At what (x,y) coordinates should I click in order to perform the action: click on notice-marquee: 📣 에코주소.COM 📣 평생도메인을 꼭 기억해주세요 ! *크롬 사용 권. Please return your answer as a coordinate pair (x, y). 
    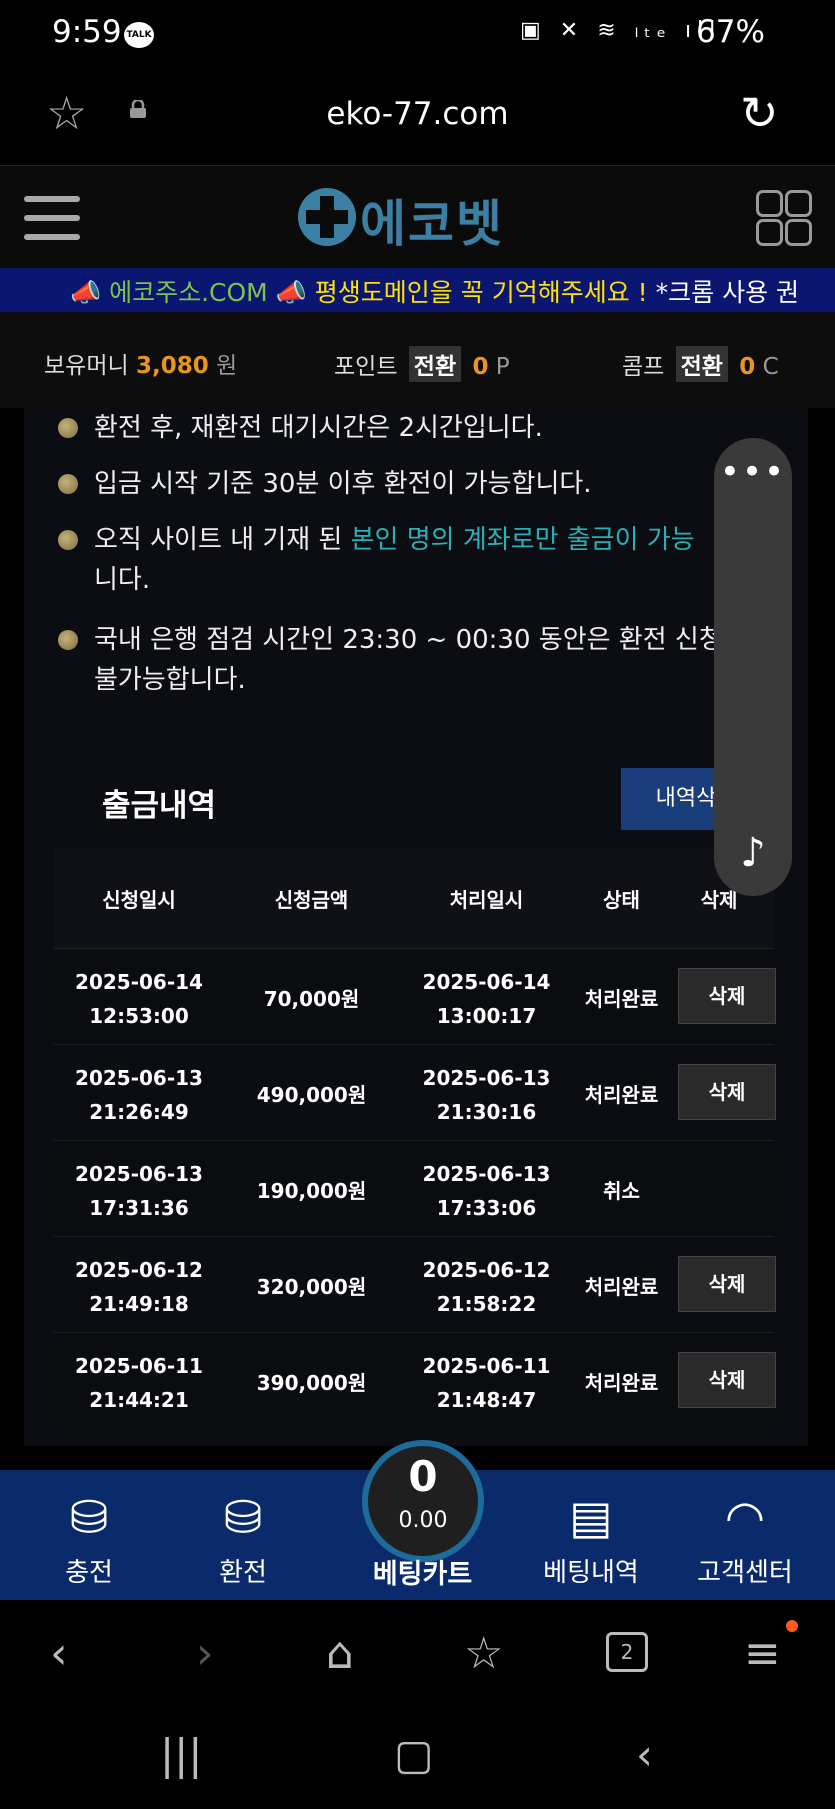
    Looking at the image, I should click on (417, 290).